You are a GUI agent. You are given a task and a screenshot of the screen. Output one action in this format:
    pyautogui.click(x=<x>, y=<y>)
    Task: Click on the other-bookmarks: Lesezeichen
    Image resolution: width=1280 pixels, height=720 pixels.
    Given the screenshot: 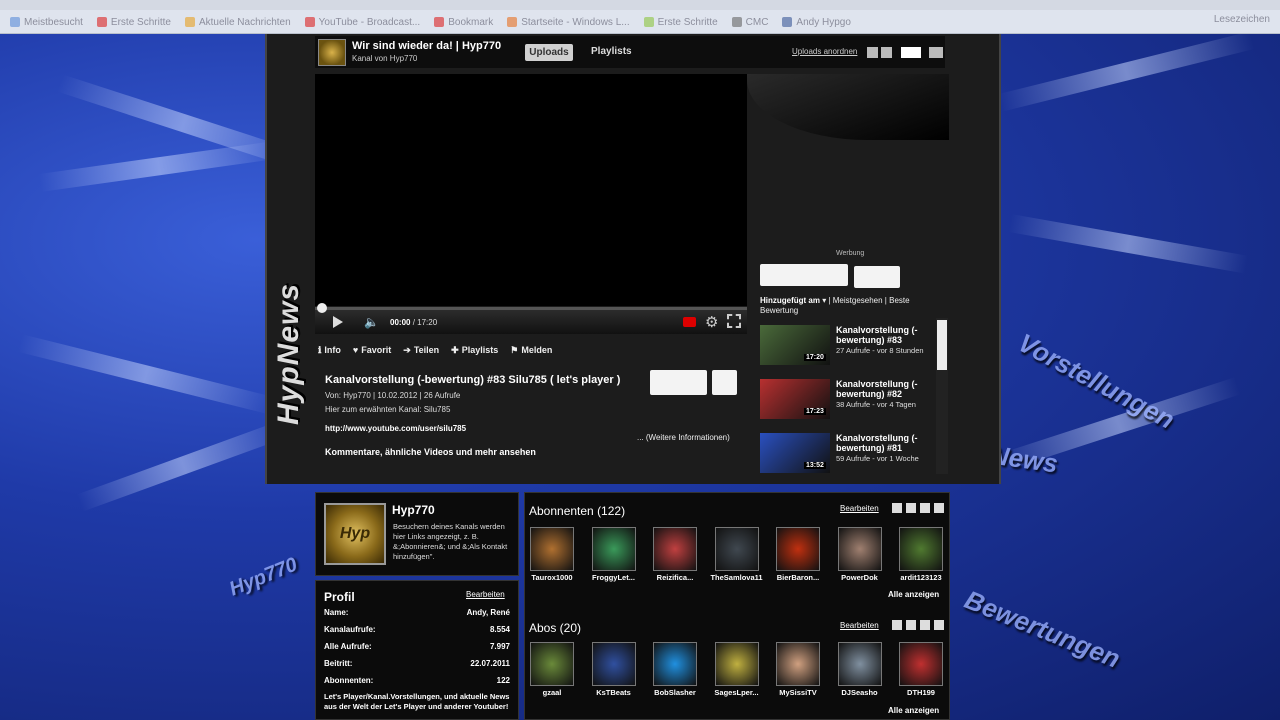 What is the action you would take?
    pyautogui.click(x=1242, y=19)
    